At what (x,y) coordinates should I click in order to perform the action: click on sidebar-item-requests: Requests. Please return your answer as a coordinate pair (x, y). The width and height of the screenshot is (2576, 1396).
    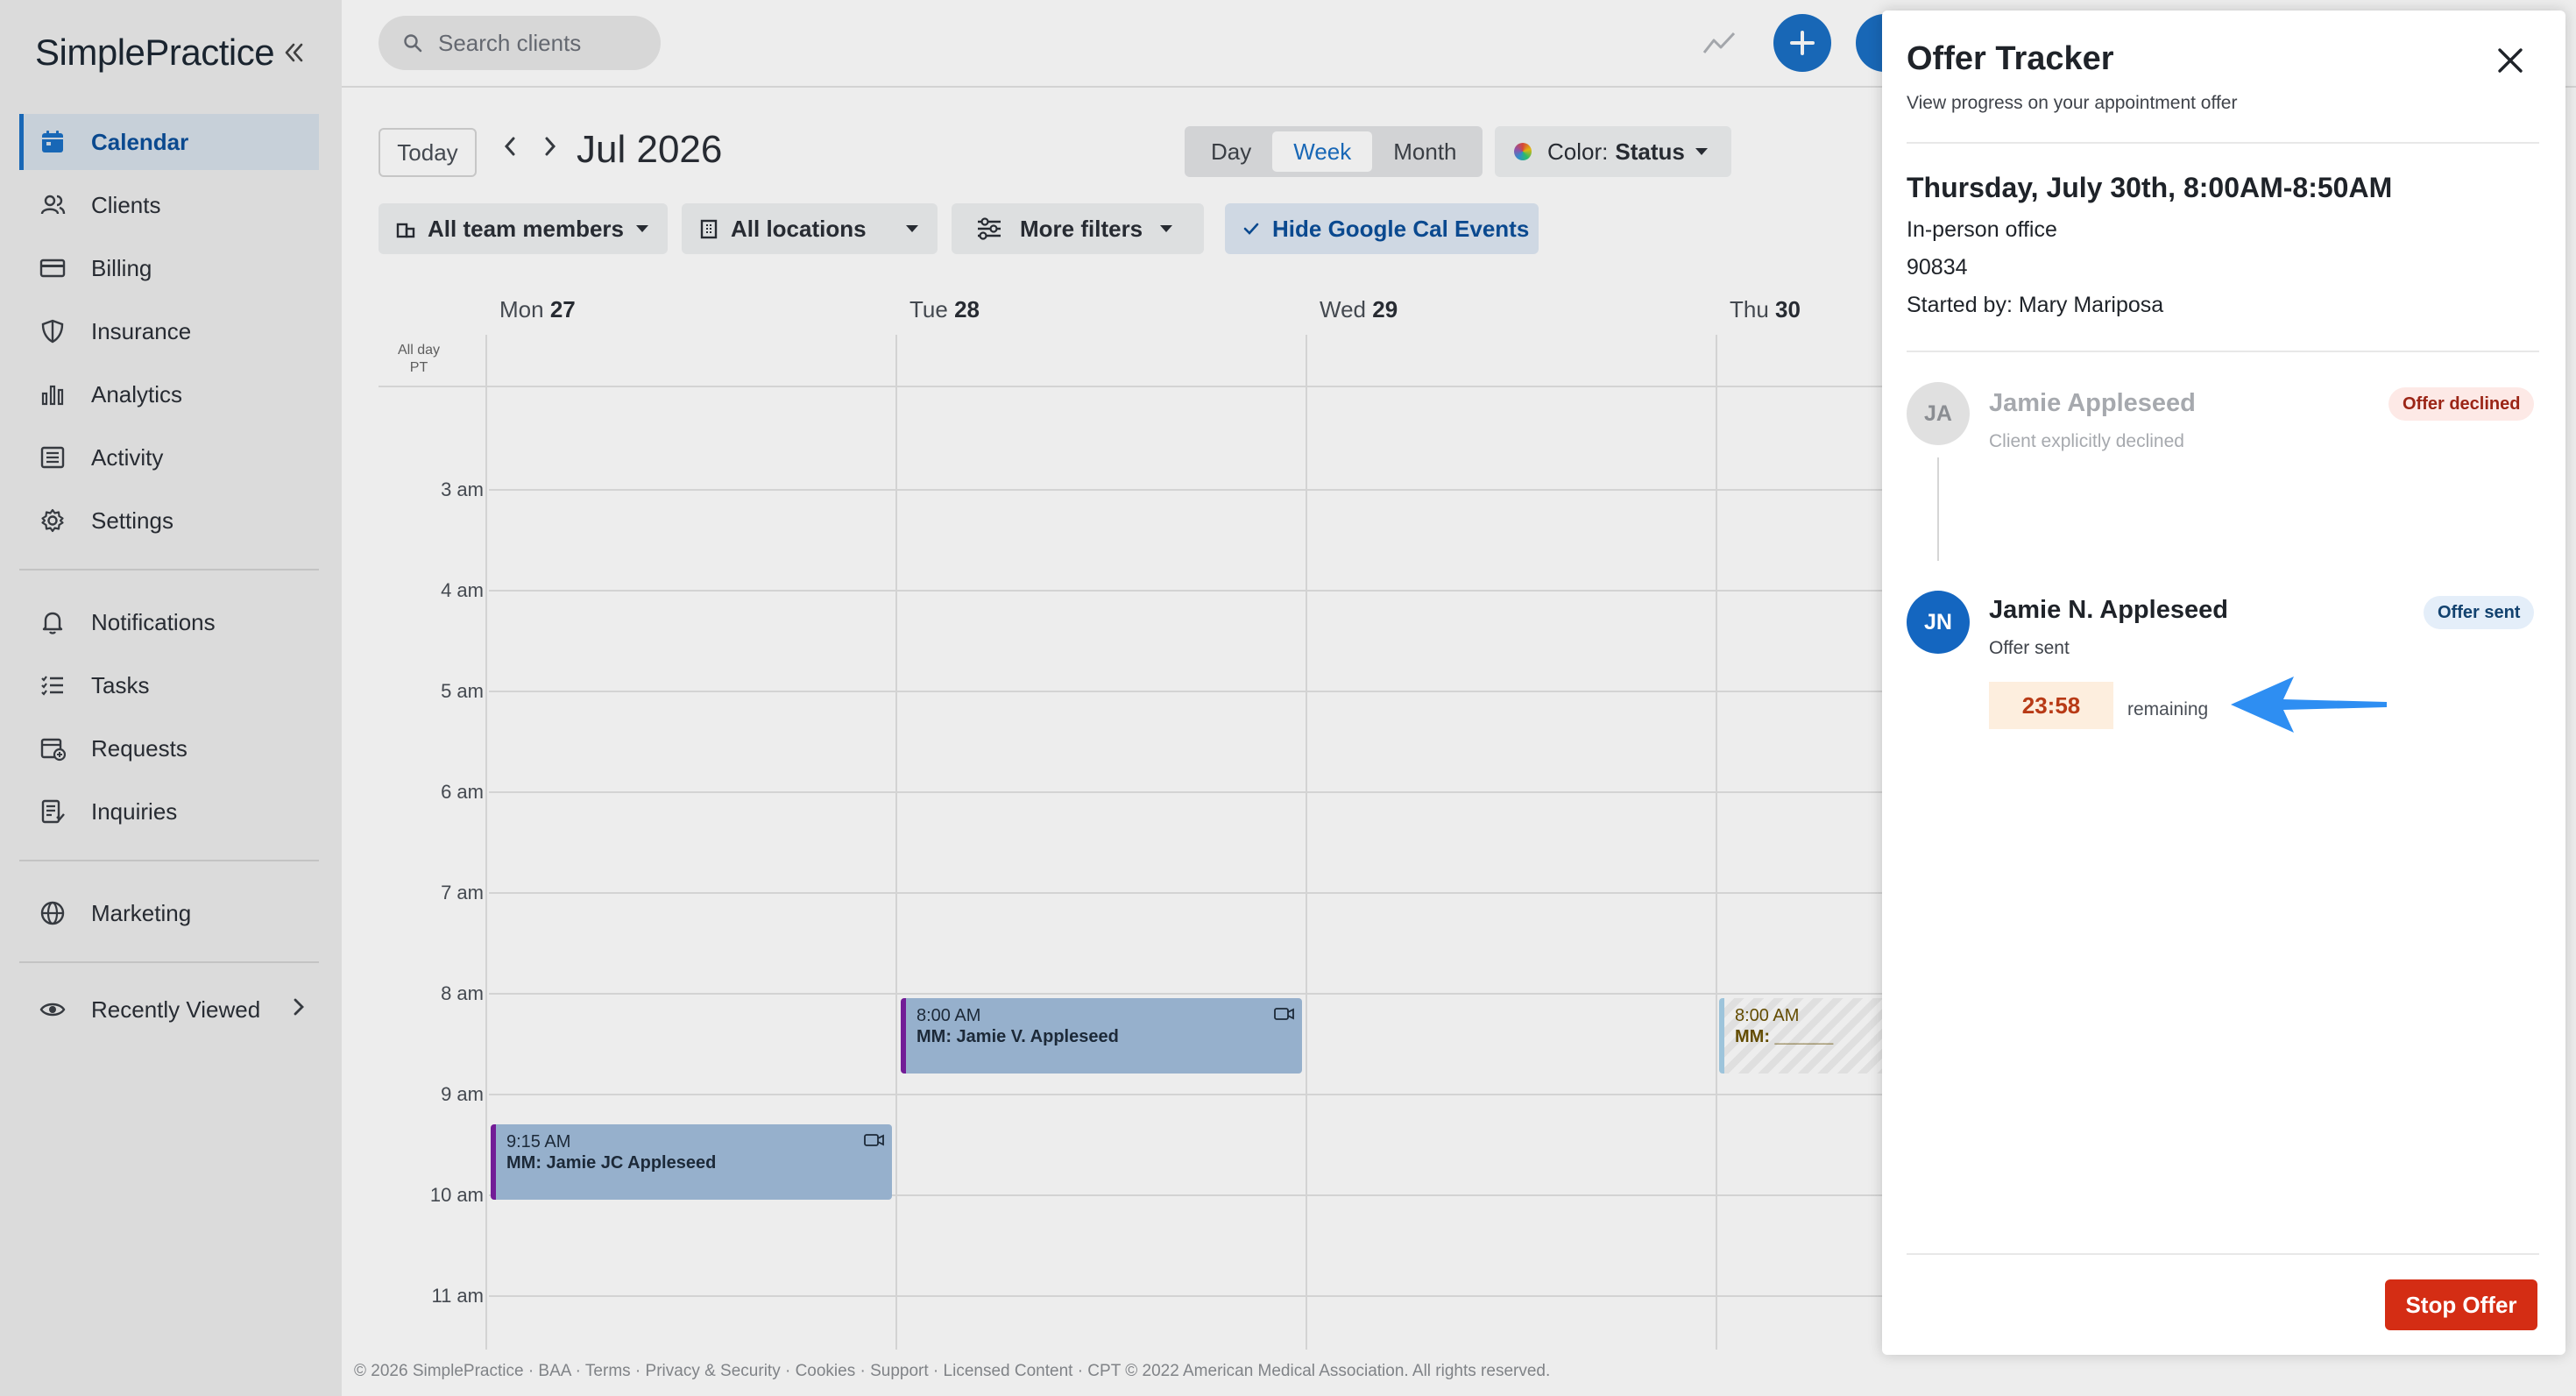
    Looking at the image, I should click on (169, 748).